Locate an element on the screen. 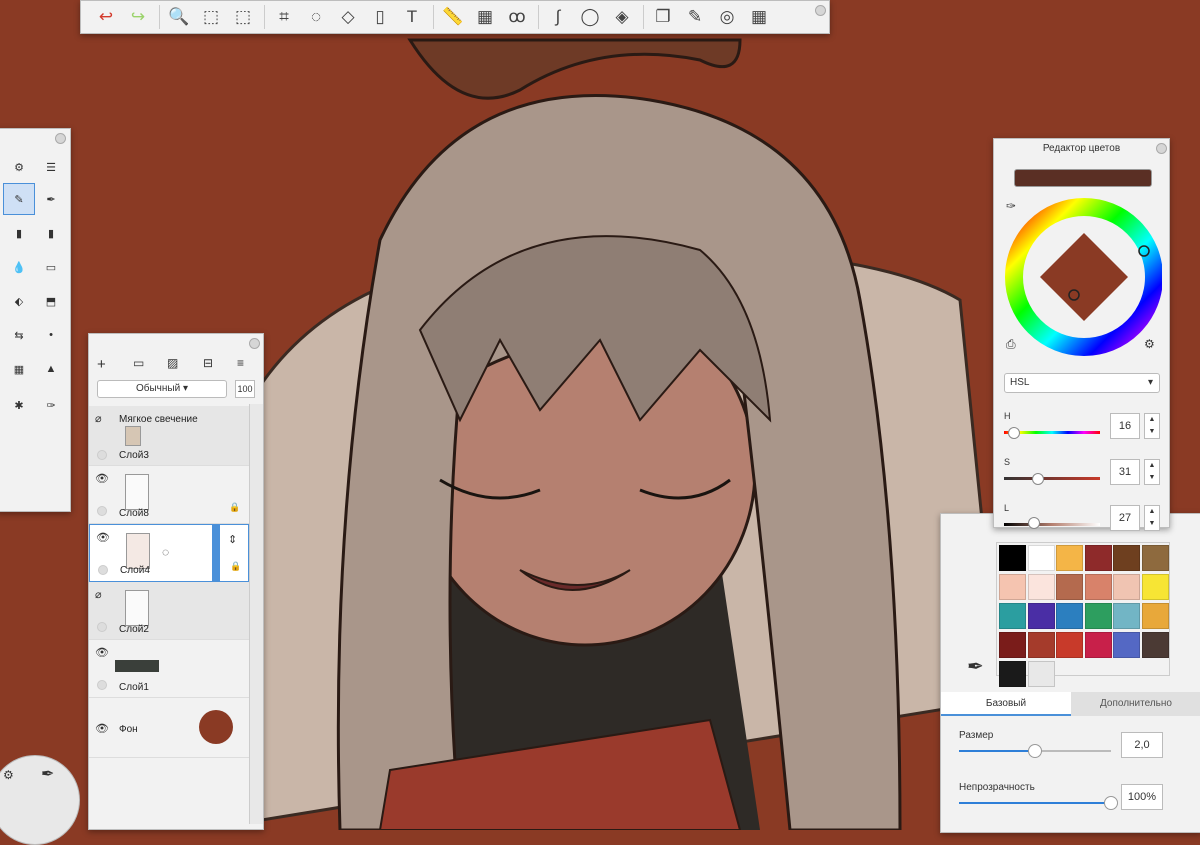 This screenshot has width=1200, height=845. h-value-field: 16 is located at coordinates (1125, 426).